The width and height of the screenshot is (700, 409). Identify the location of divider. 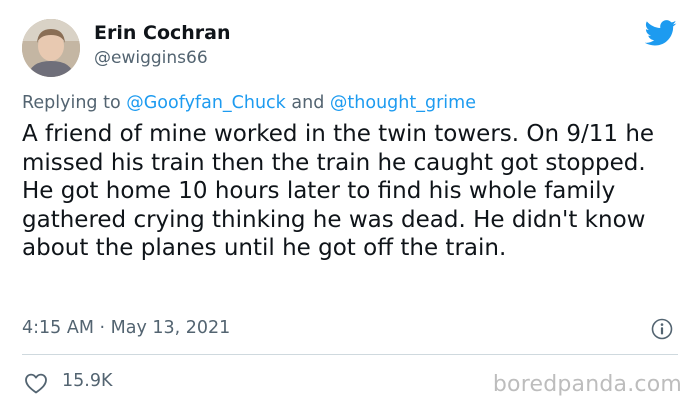
(350, 354).